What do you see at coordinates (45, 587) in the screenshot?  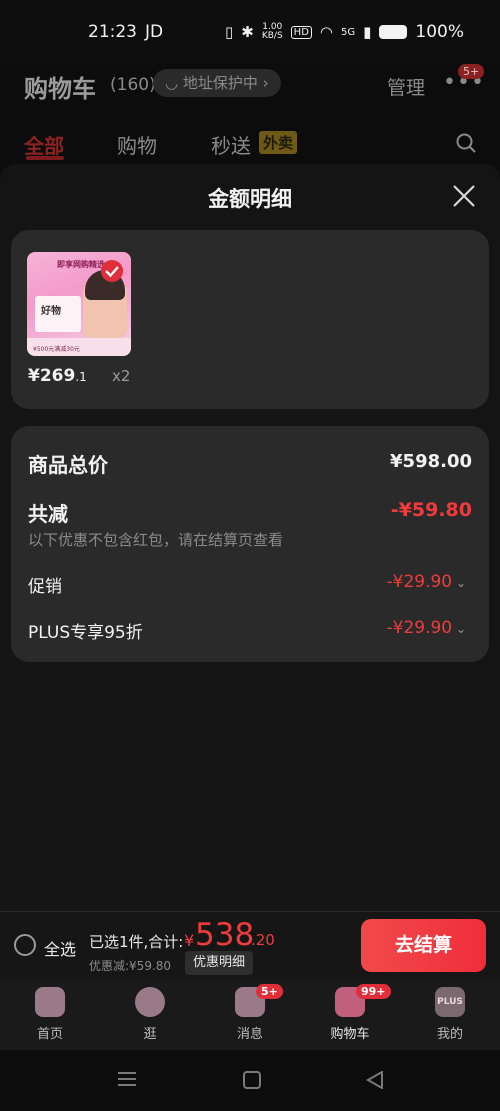 I see `promo-label: 促销` at bounding box center [45, 587].